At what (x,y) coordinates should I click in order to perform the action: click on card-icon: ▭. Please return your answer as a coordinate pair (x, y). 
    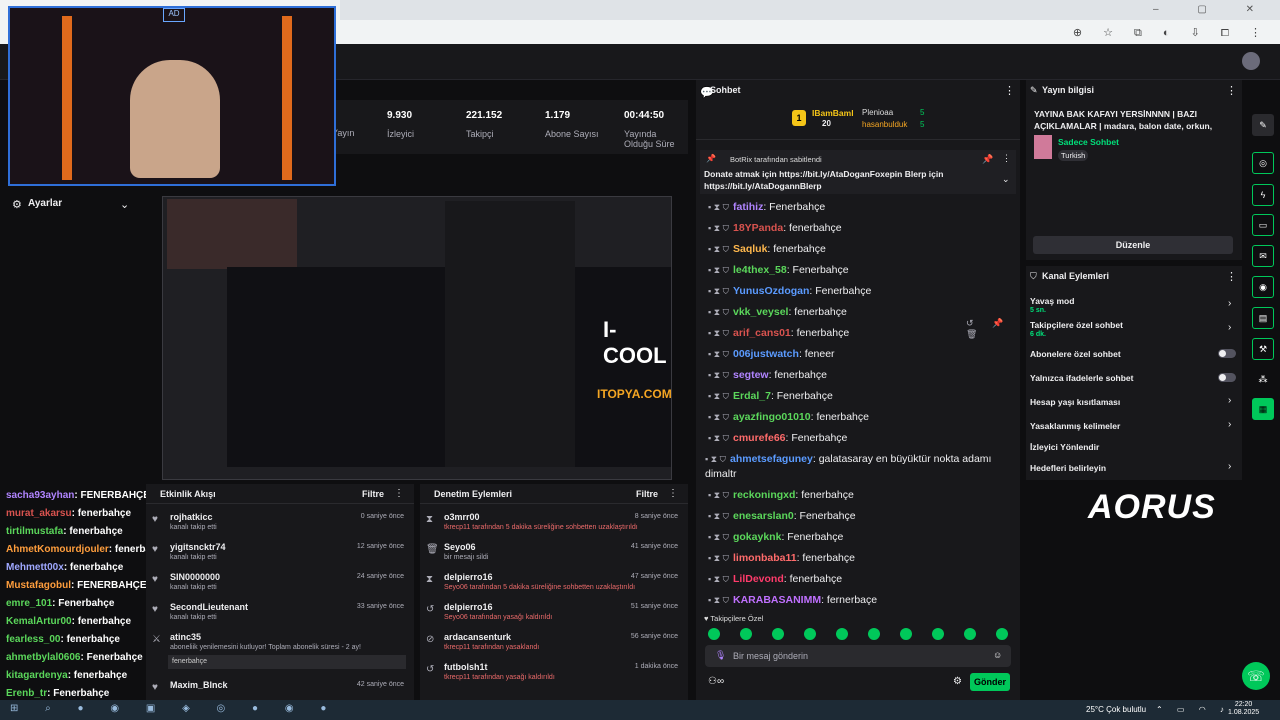
    Looking at the image, I should click on (1263, 225).